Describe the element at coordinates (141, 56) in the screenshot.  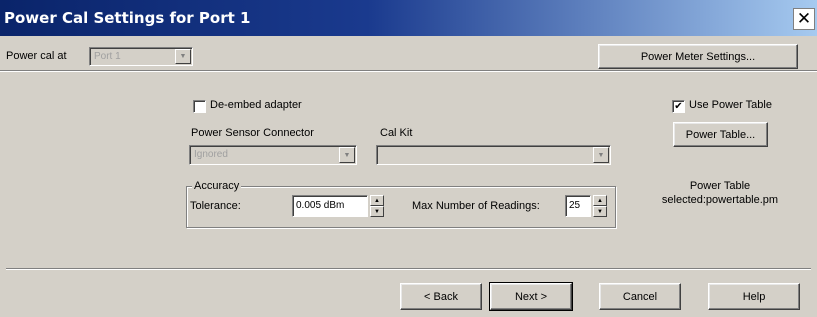
I see `power-cal-at-select: Port 1 ▼` at that location.